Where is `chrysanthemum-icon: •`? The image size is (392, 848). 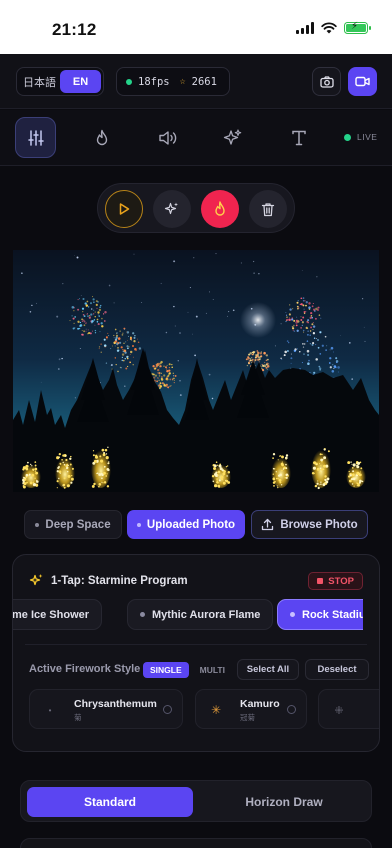
chrysanthemum-icon: • is located at coordinates (50, 710).